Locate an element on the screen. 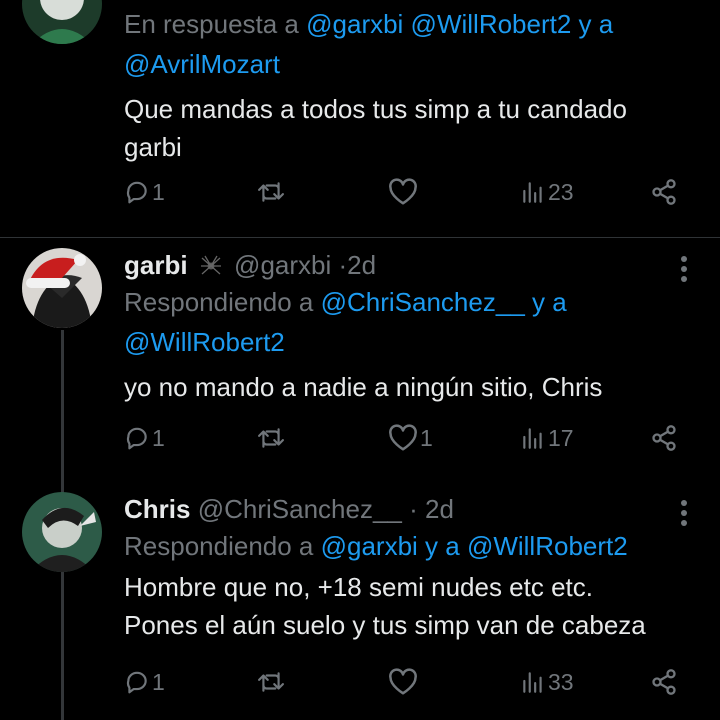 The width and height of the screenshot is (720, 720). reply-prefix: En respuesta a is located at coordinates (215, 24).